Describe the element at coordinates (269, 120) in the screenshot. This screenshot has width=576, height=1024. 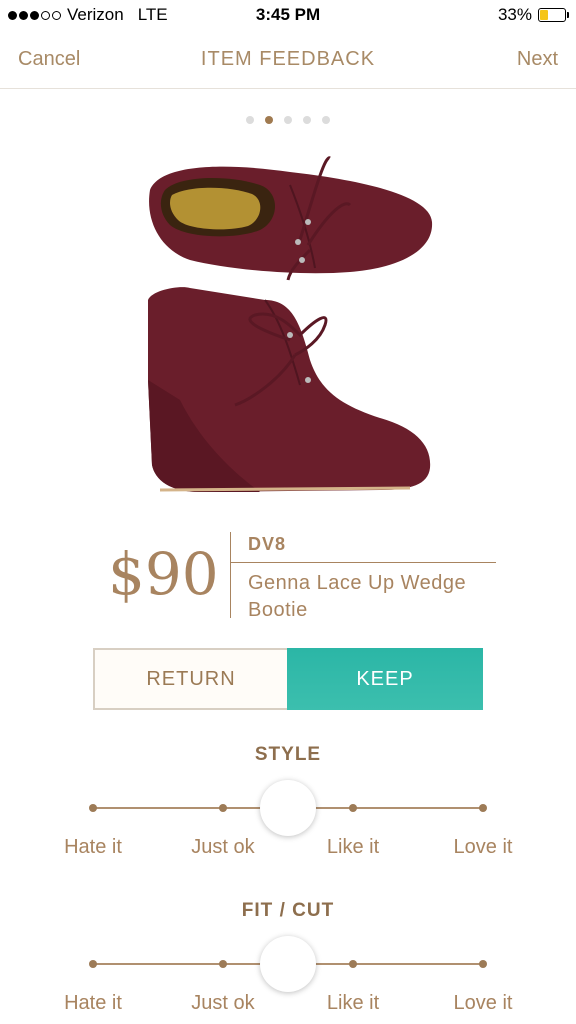
I see `page-dot-active` at that location.